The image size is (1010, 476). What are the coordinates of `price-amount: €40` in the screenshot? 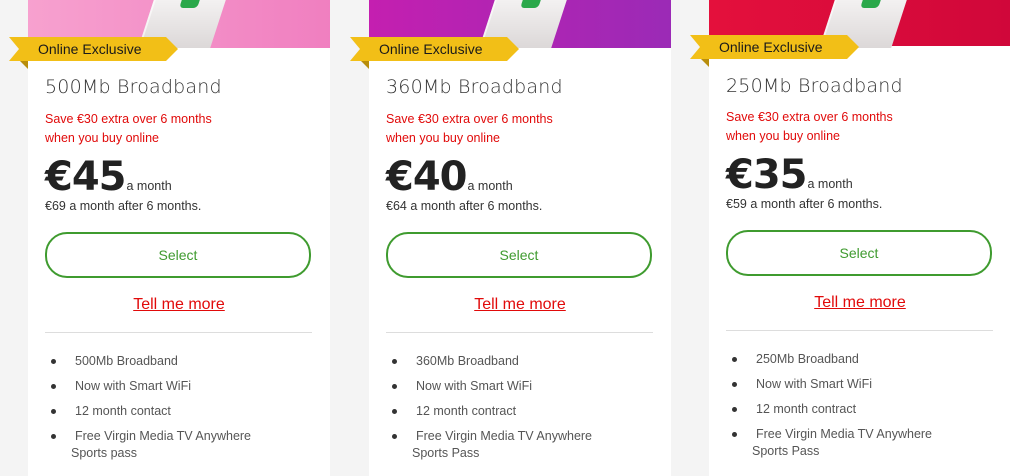 It's located at (426, 177).